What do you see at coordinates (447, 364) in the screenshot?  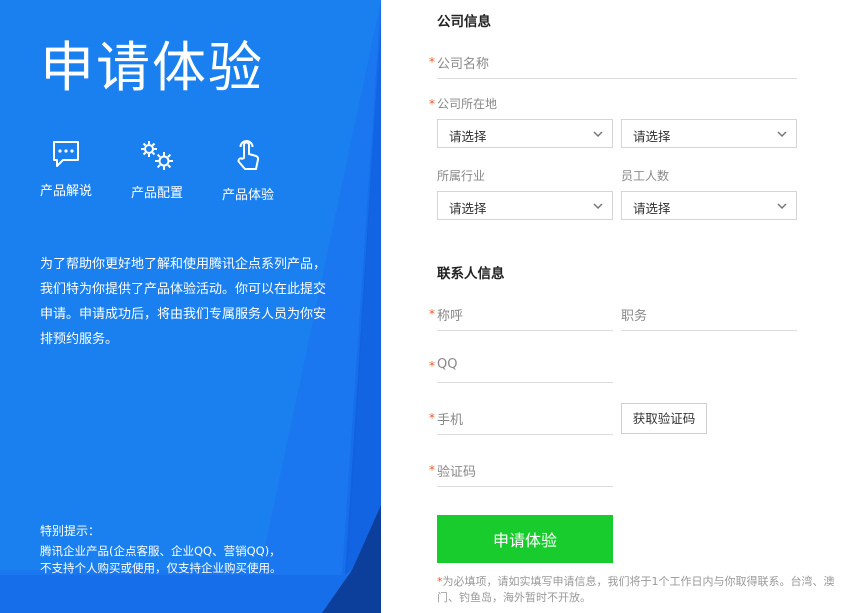 I see `qq-input: QQ` at bounding box center [447, 364].